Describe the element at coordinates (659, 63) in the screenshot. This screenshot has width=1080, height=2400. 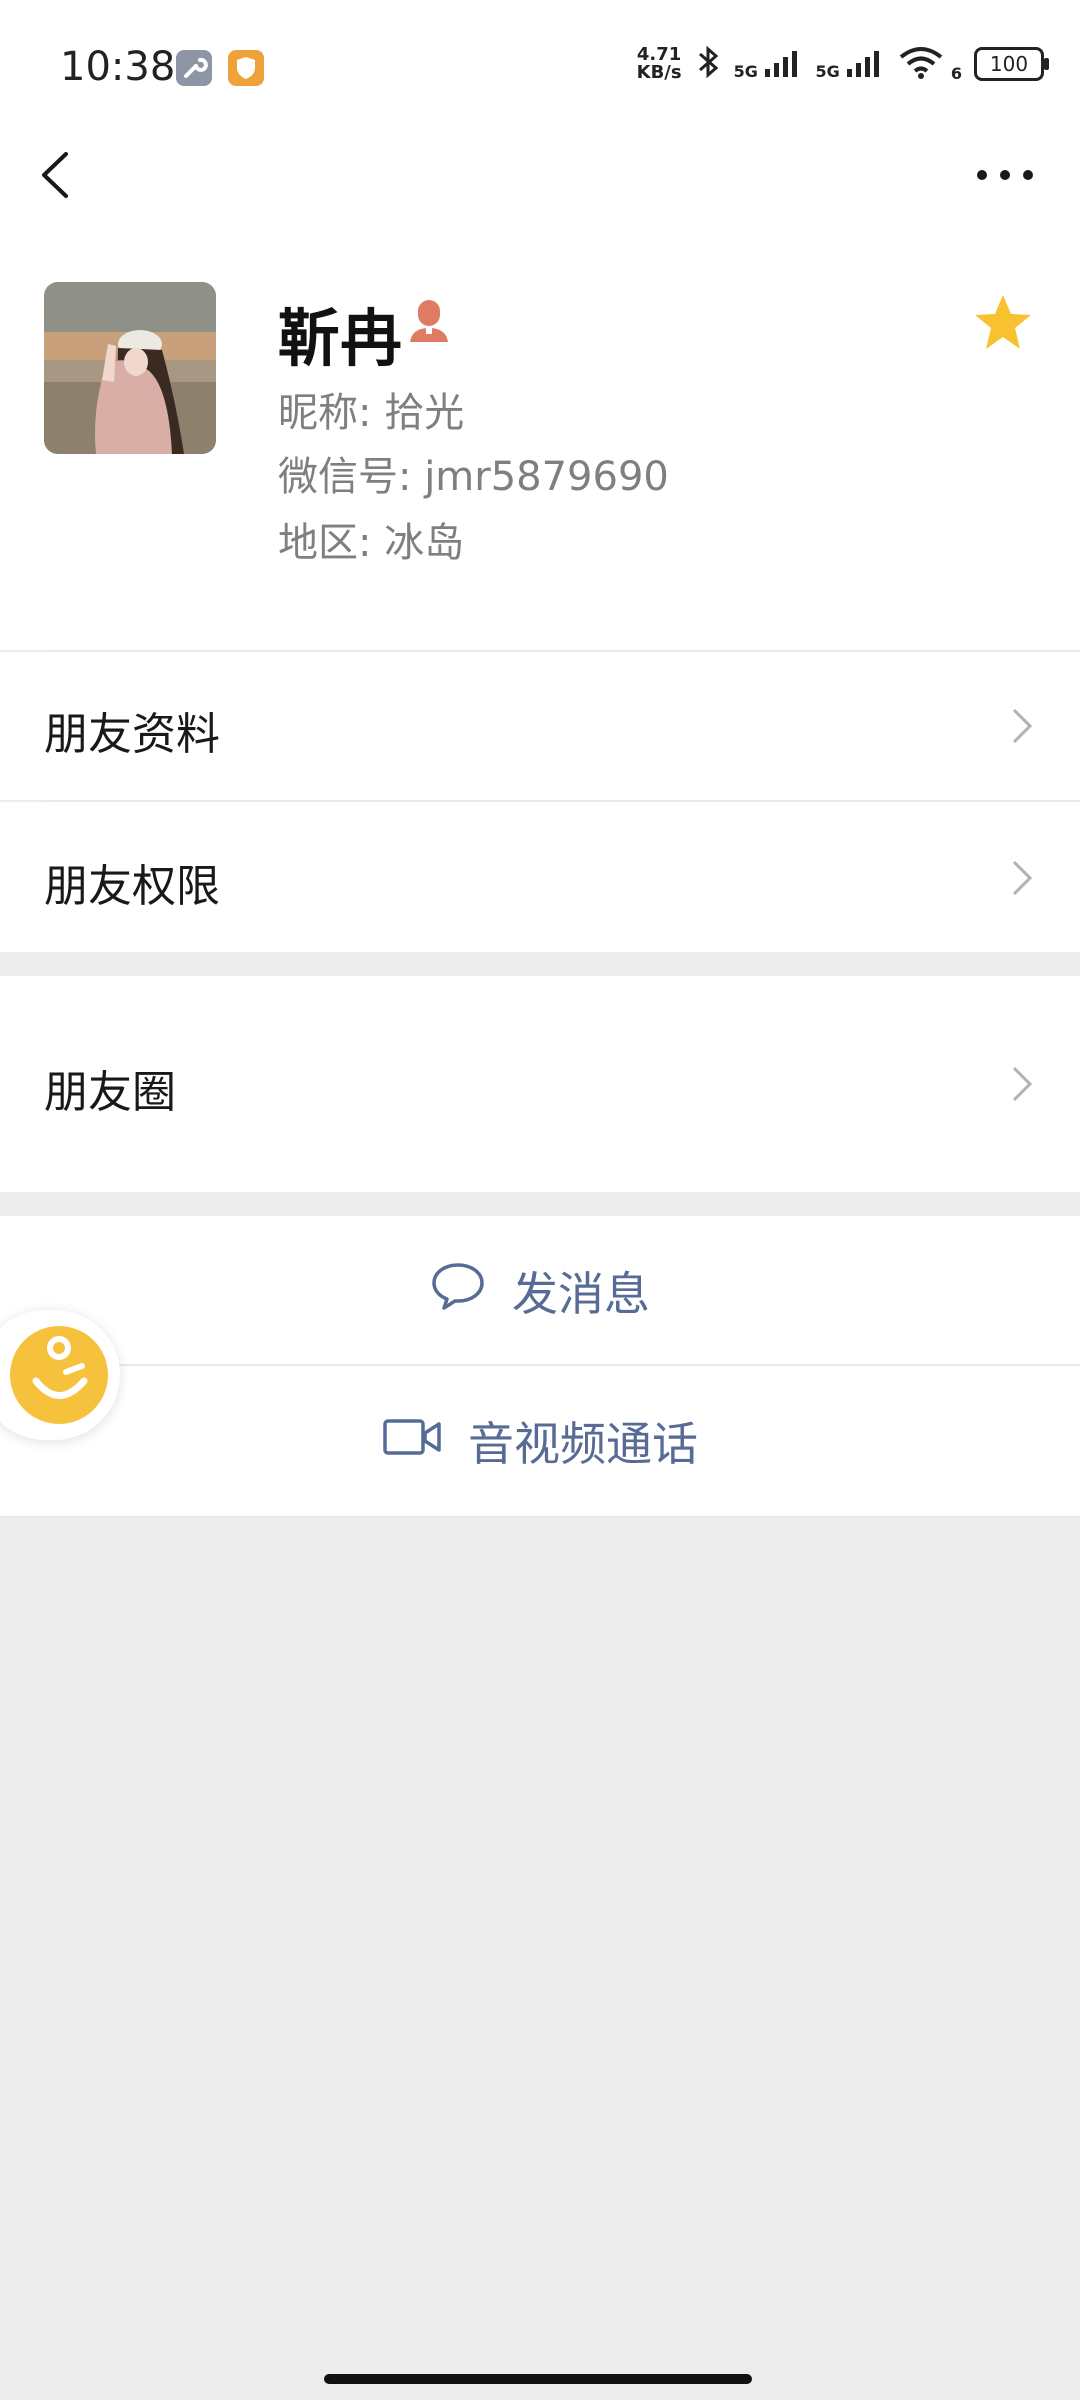
I see `network-speed: 4.71 KB/s` at that location.